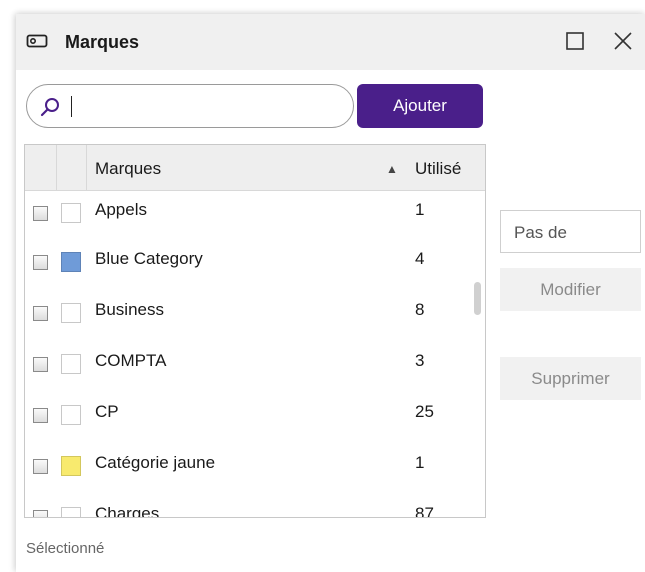 The width and height of the screenshot is (645, 572). Describe the element at coordinates (420, 258) in the screenshot. I see `usage-count: 4` at that location.